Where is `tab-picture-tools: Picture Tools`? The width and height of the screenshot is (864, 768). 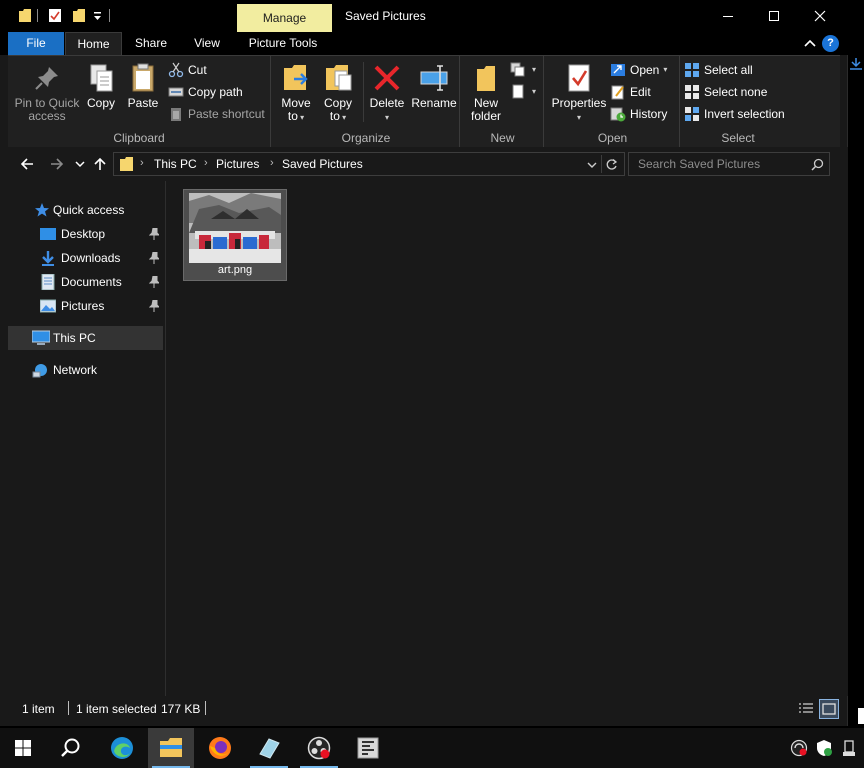 tab-picture-tools: Picture Tools is located at coordinates (283, 43).